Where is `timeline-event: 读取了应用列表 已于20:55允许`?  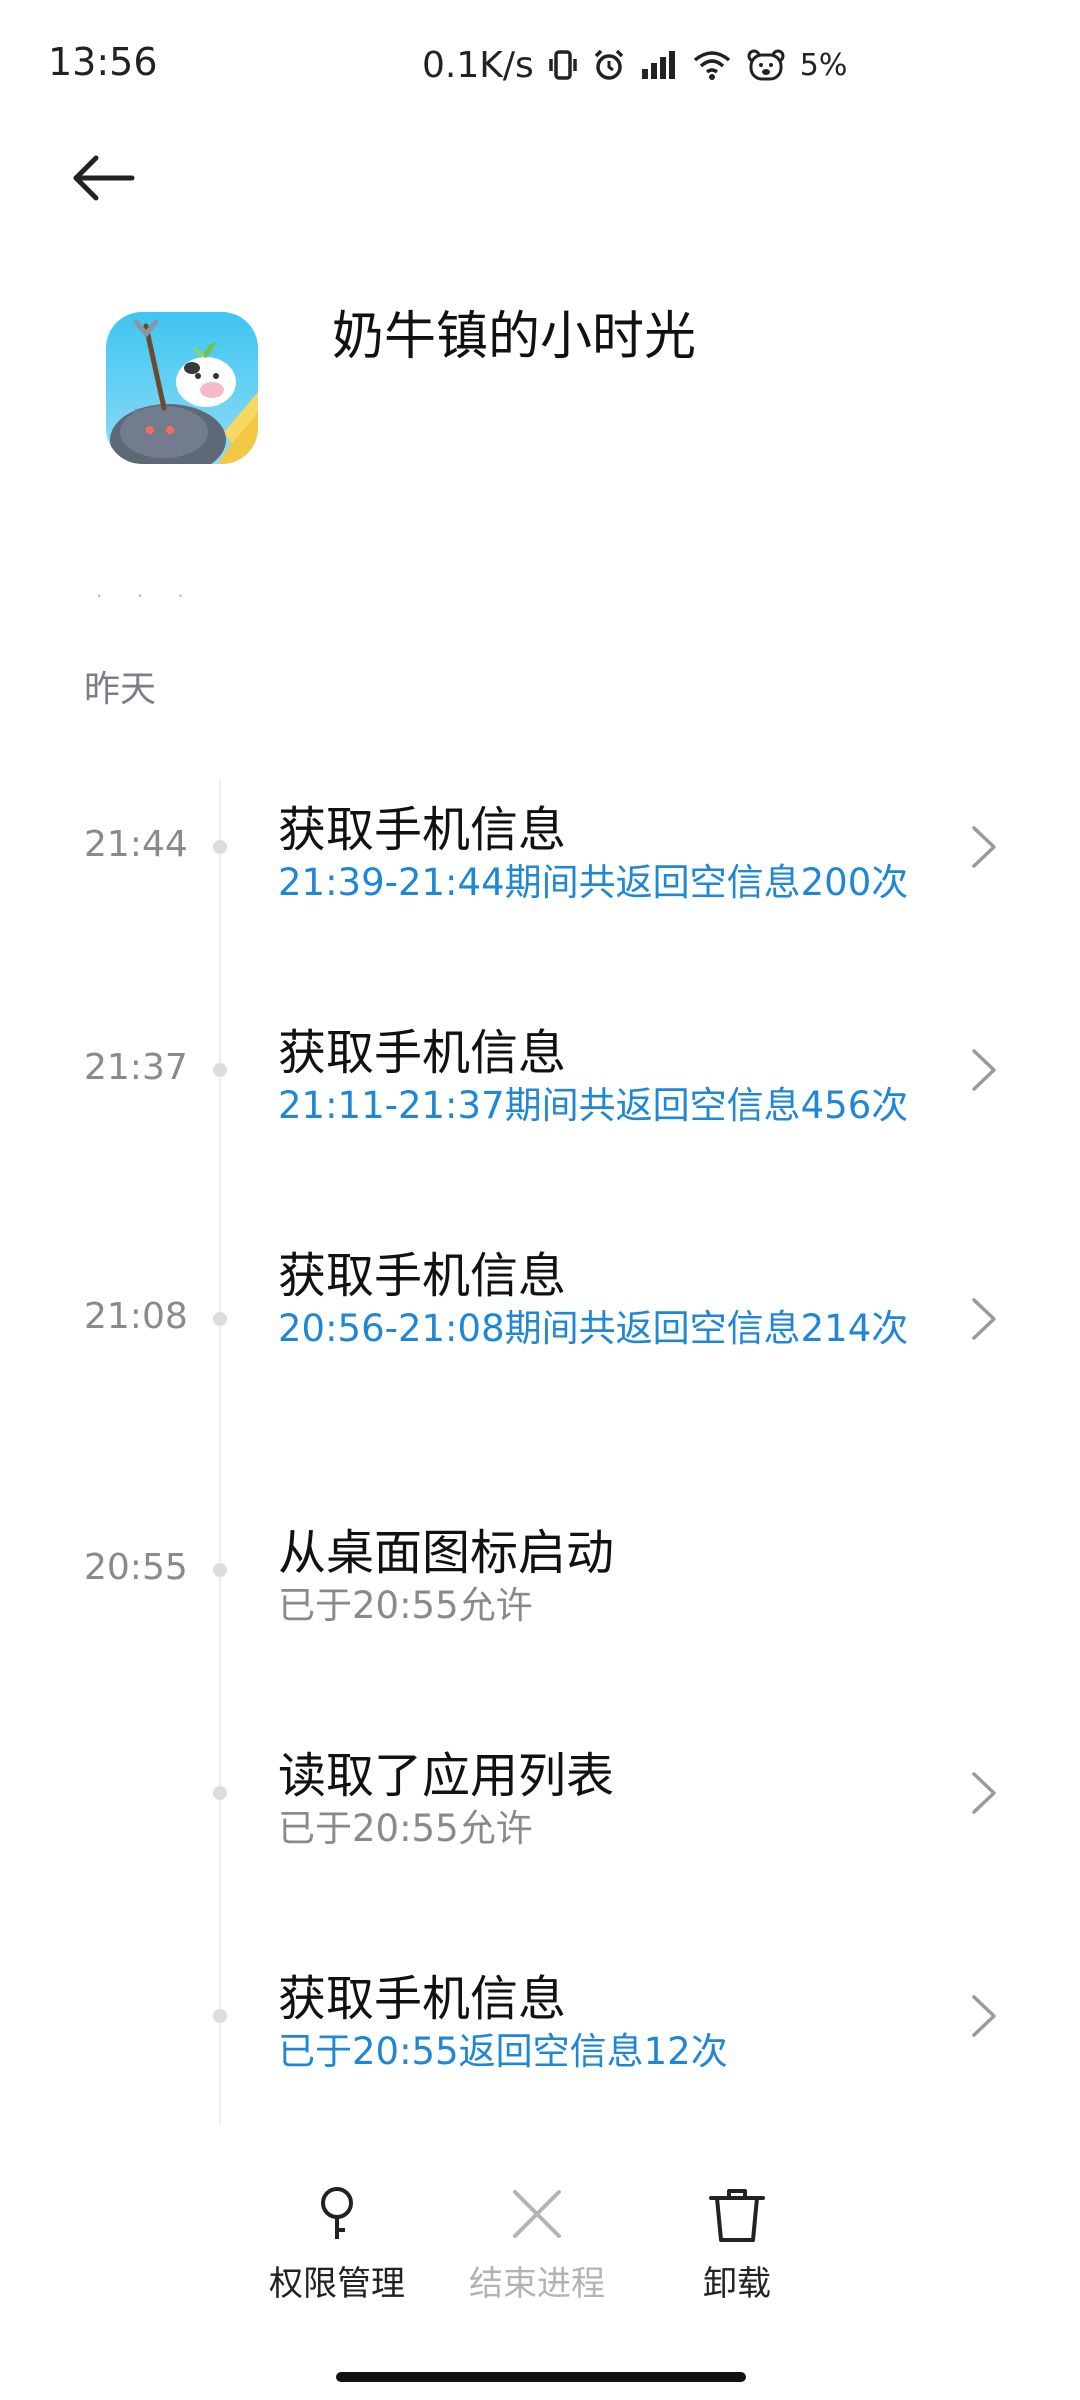 timeline-event: 读取了应用列表 已于20:55允许 is located at coordinates (540, 1801).